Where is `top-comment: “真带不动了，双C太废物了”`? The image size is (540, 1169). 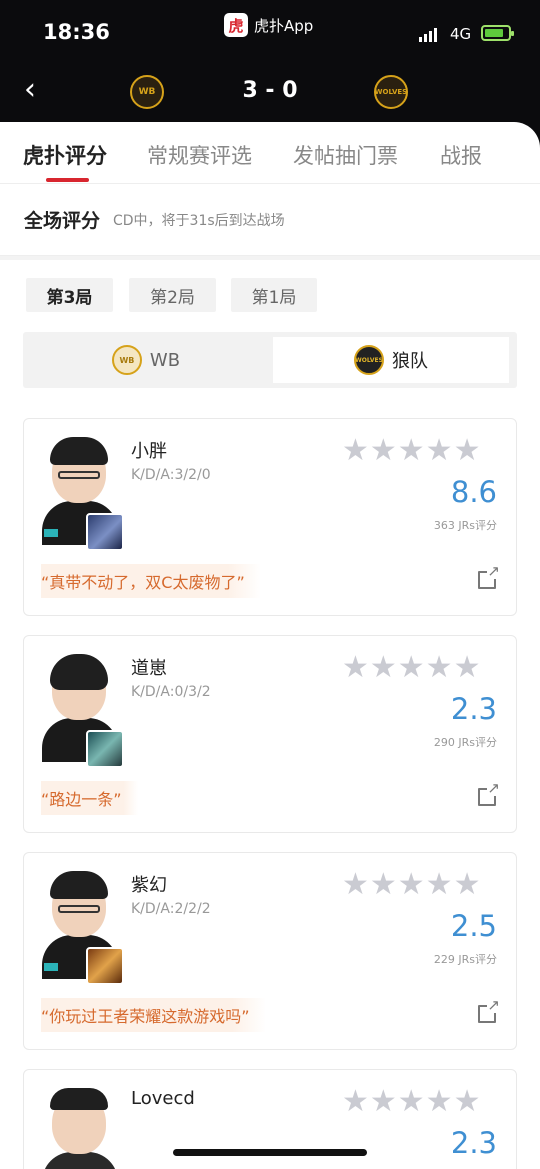 top-comment: “真带不动了，双C太废物了” is located at coordinates (151, 581).